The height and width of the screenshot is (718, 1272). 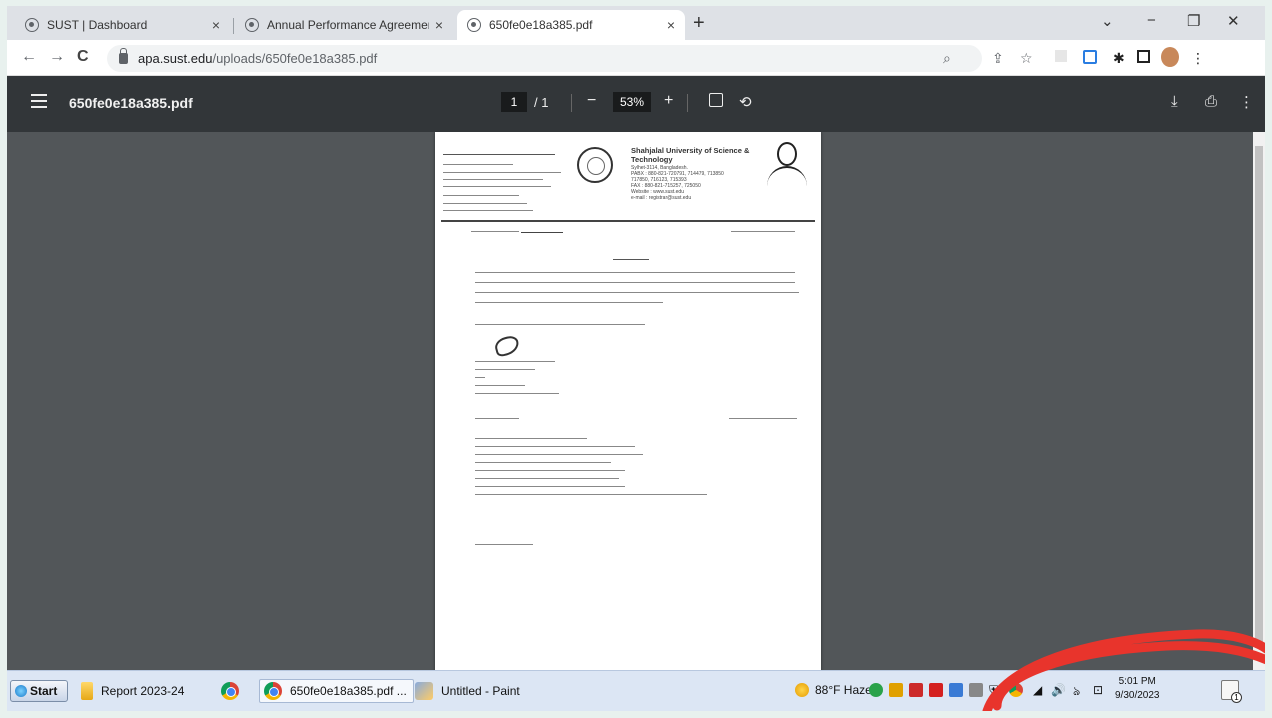 What do you see at coordinates (541, 102) in the screenshot?
I see `page-total: / 1` at bounding box center [541, 102].